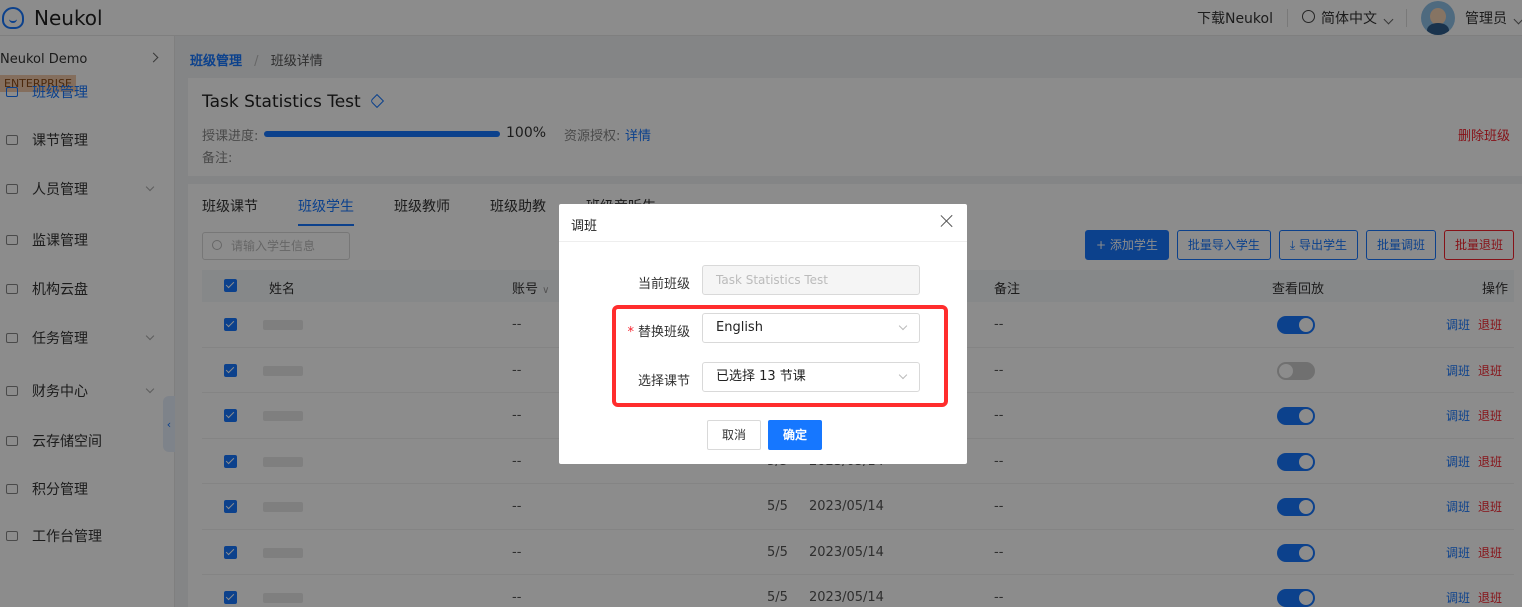 Image resolution: width=1522 pixels, height=607 pixels. What do you see at coordinates (584, 226) in the screenshot?
I see `dialog-title: 调班` at bounding box center [584, 226].